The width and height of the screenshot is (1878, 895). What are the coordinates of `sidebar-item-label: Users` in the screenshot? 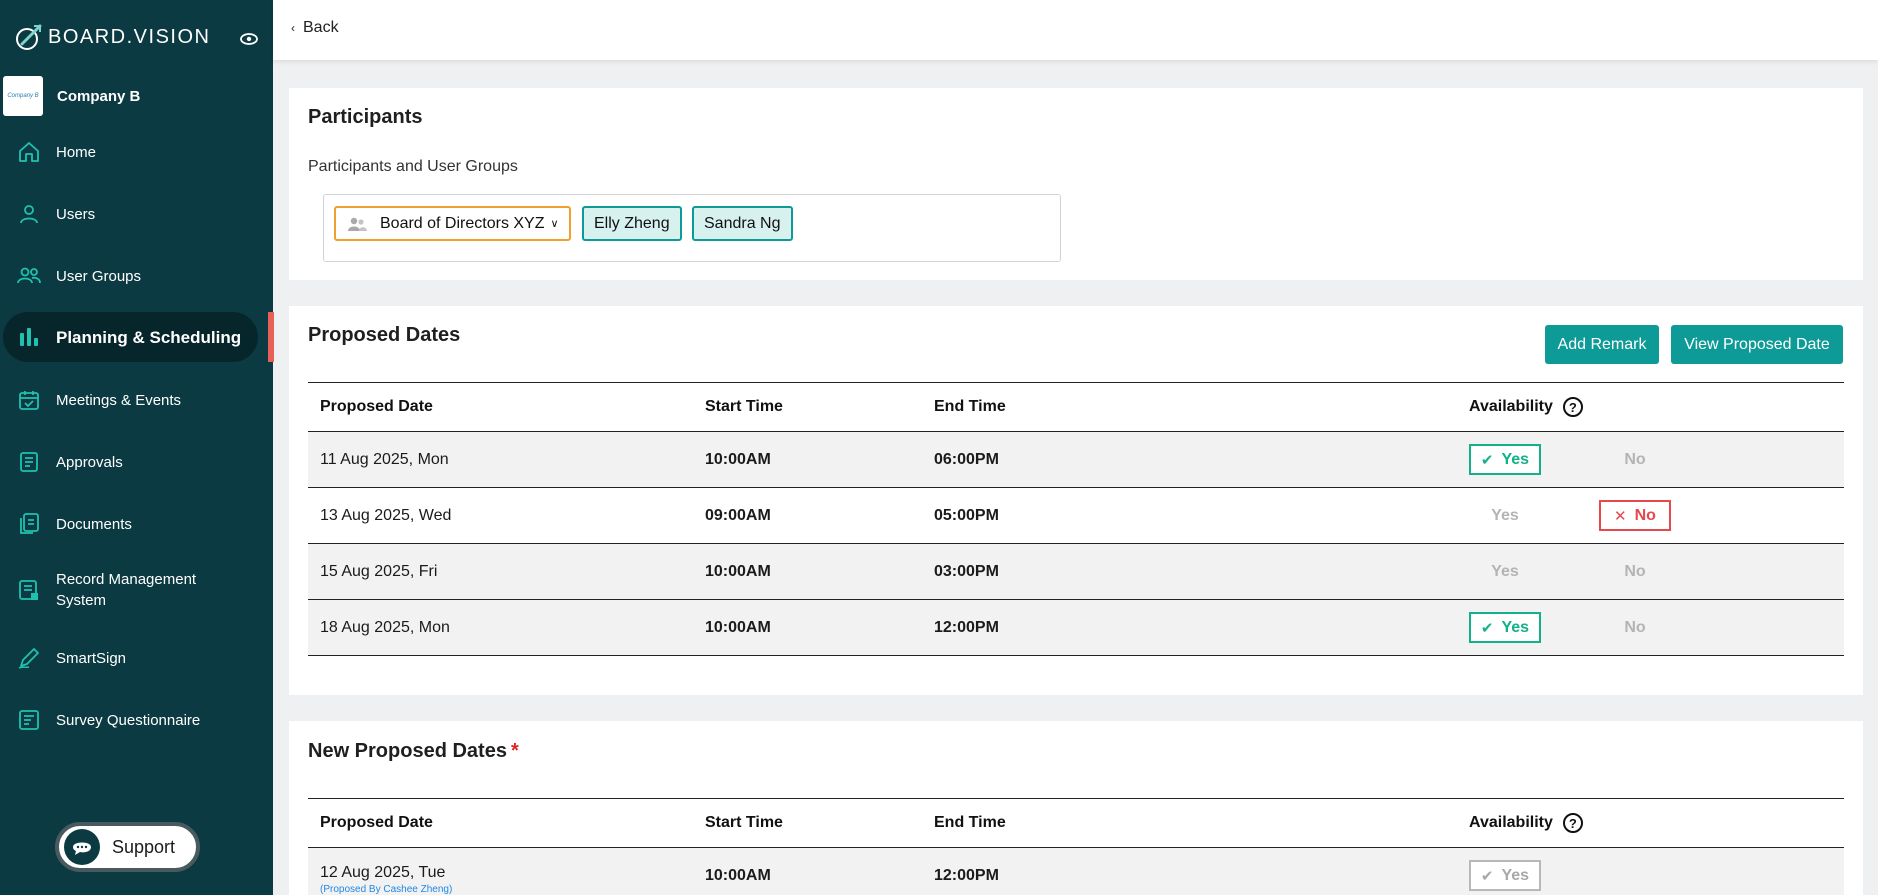 It's located at (76, 214).